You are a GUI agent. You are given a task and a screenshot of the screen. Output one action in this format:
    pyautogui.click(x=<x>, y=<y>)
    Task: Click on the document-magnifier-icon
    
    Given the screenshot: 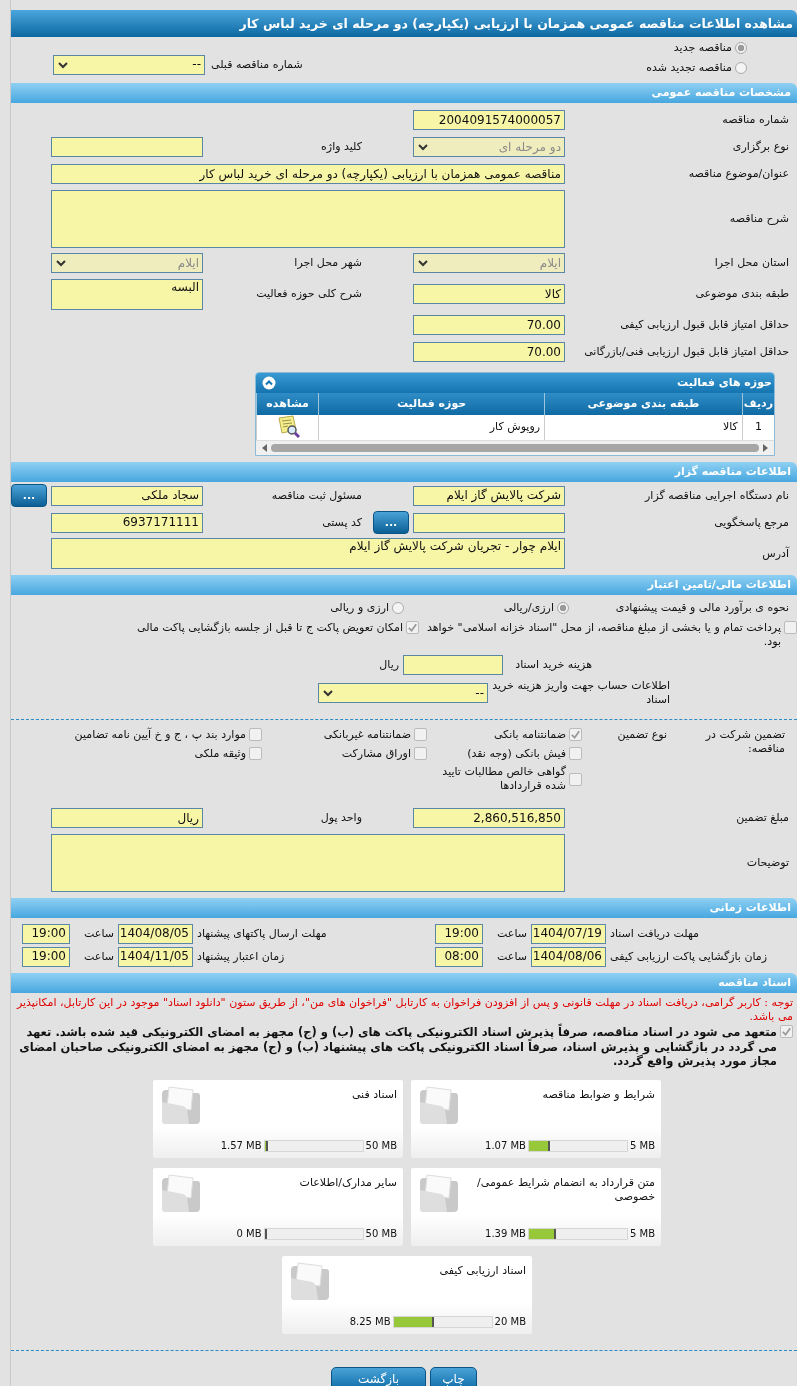 What is the action you would take?
    pyautogui.click(x=287, y=427)
    